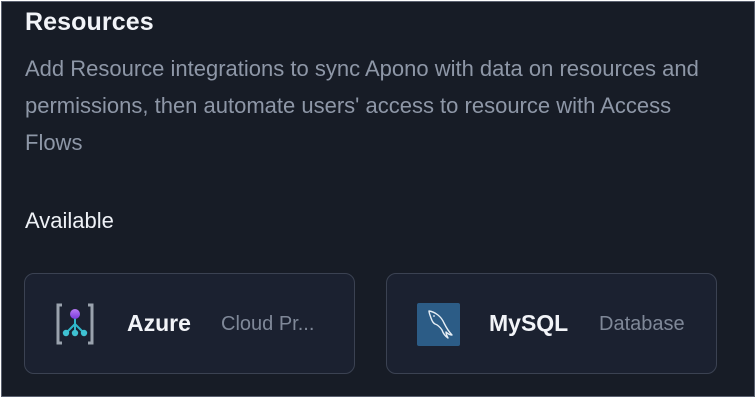 This screenshot has height=398, width=756. I want to click on integration-card-mysql: MySQL Database, so click(551, 323).